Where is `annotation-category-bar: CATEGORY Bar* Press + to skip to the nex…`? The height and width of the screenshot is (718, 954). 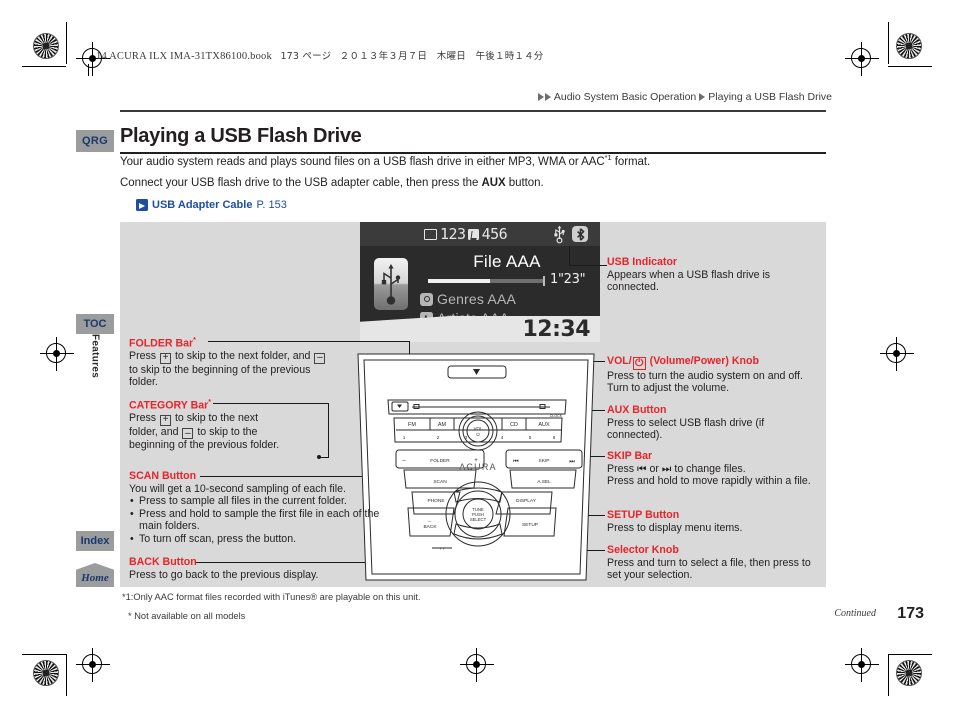
annotation-category-bar: CATEGORY Bar* Press + to skip to the nex… is located at coordinates (205, 424).